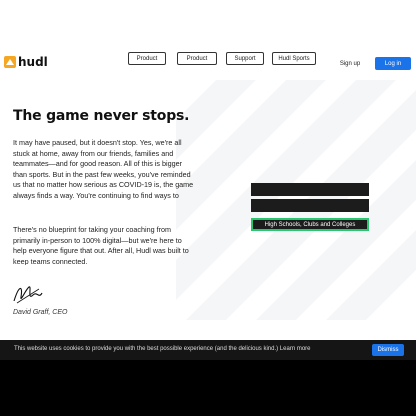 This screenshot has width=416, height=416. Describe the element at coordinates (33, 62) in the screenshot. I see `logo-text: hudl` at that location.